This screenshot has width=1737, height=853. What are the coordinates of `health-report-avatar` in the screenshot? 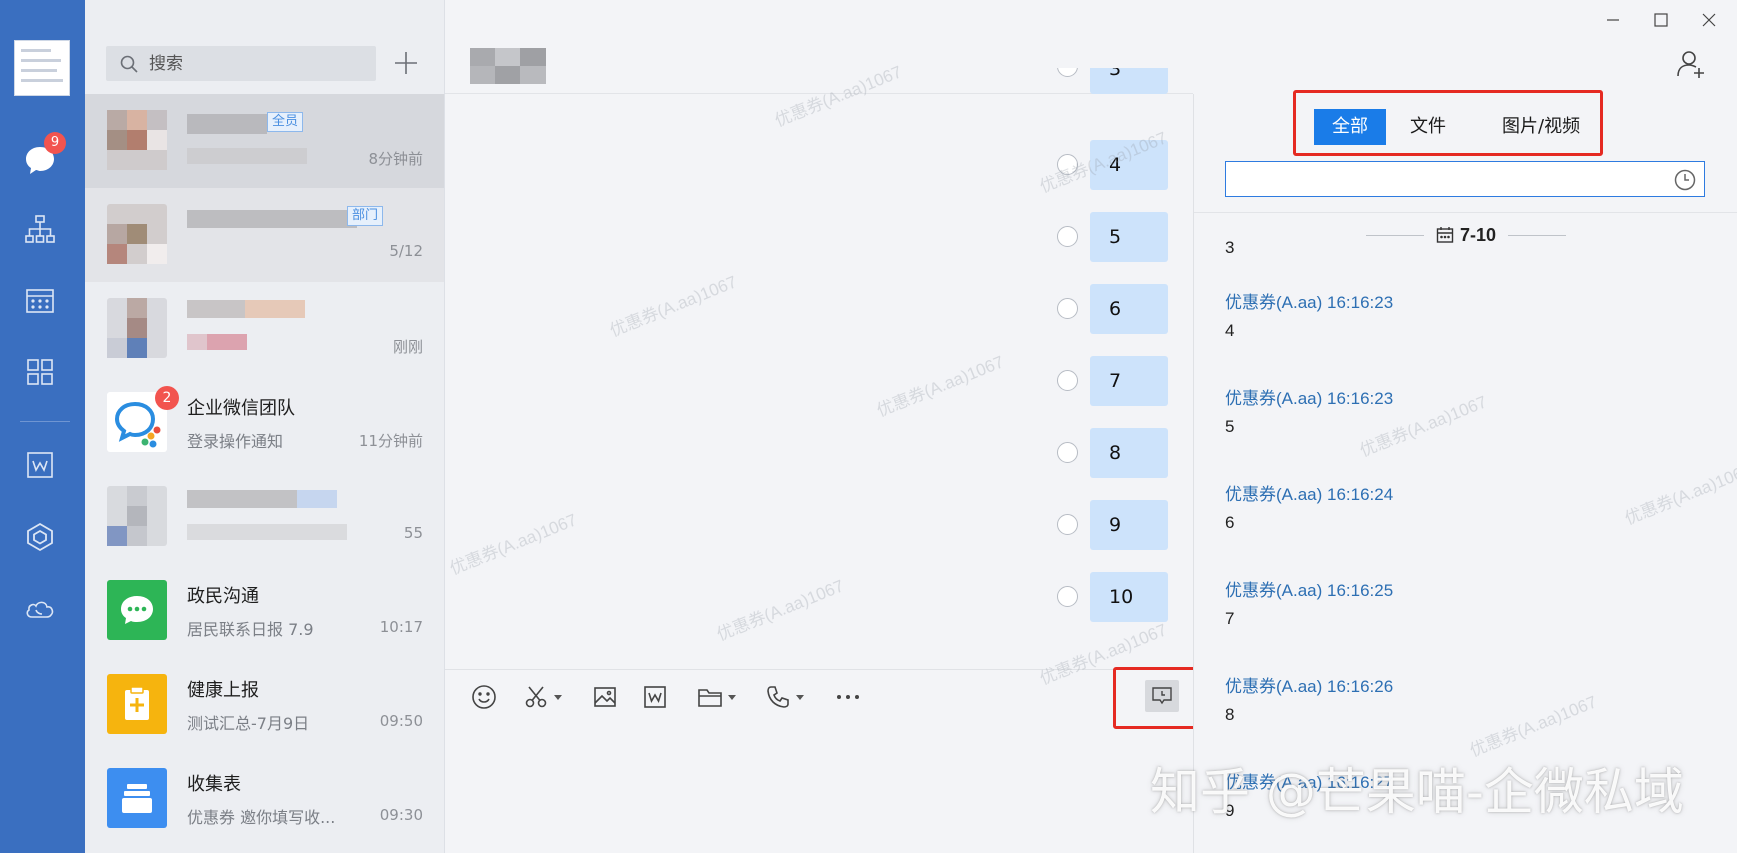 It's located at (137, 704).